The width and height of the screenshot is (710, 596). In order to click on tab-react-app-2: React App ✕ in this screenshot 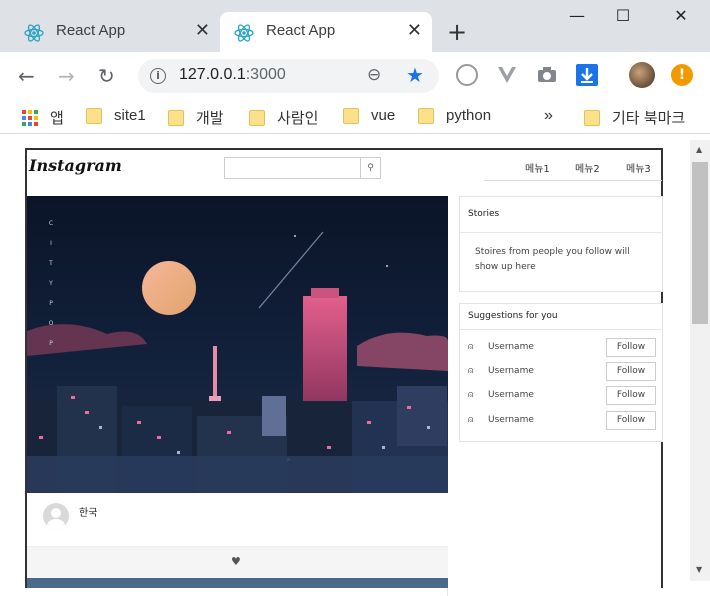, I will do `click(326, 32)`.